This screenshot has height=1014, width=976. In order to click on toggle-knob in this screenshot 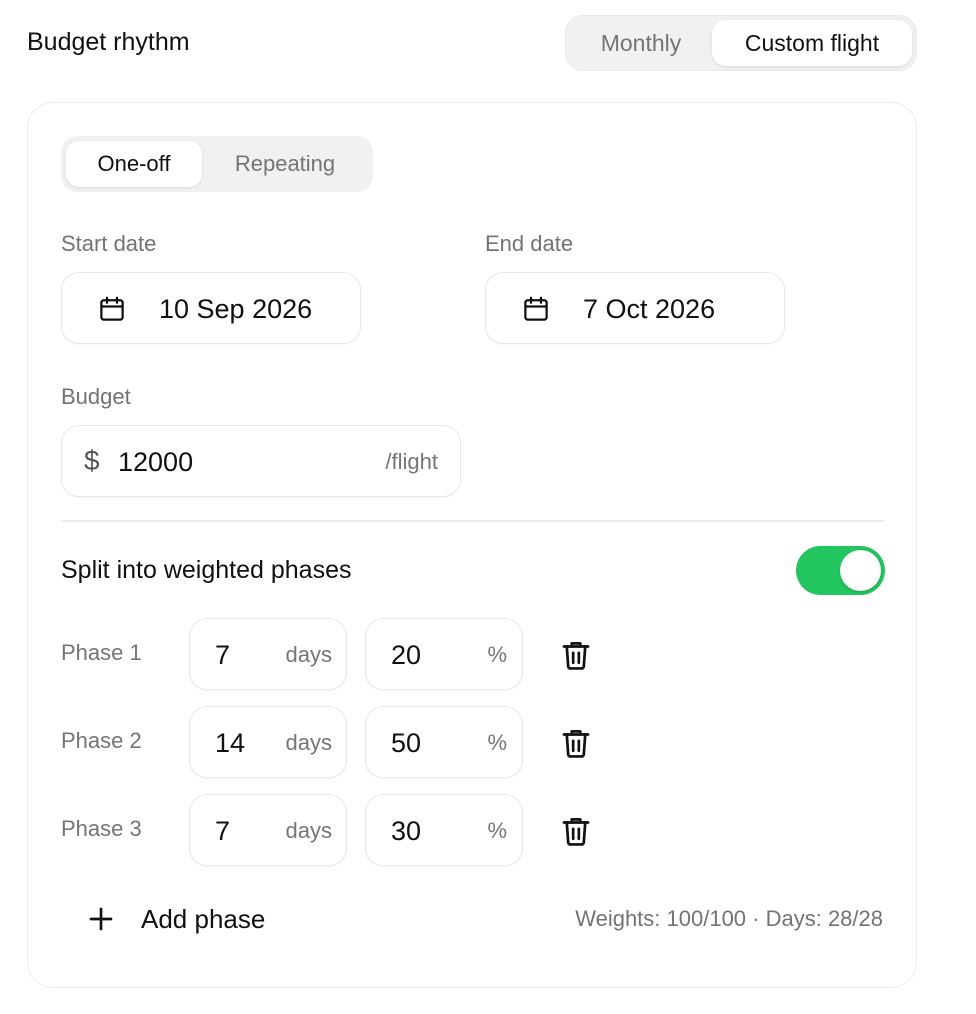, I will do `click(860, 570)`.